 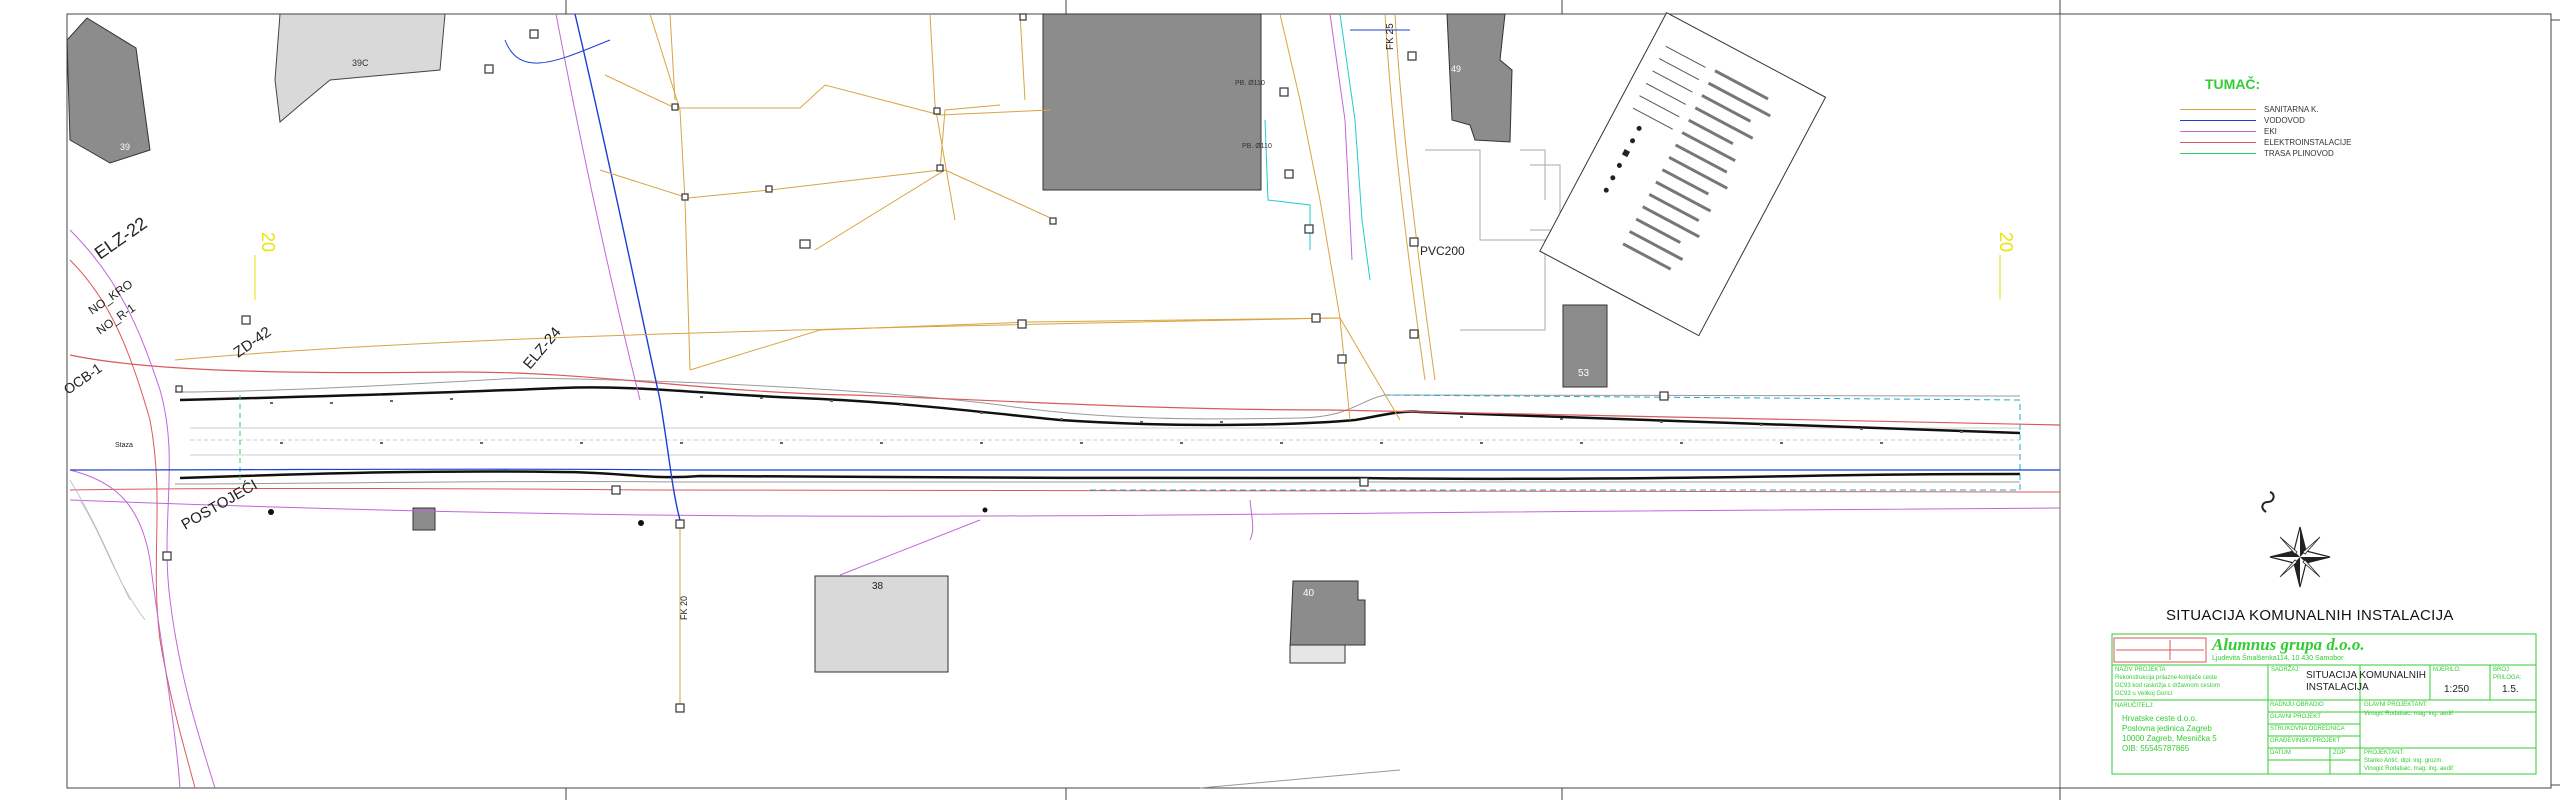 What do you see at coordinates (2286, 670) in the screenshot?
I see `sadrzaj-label: SADRŽAJ:` at bounding box center [2286, 670].